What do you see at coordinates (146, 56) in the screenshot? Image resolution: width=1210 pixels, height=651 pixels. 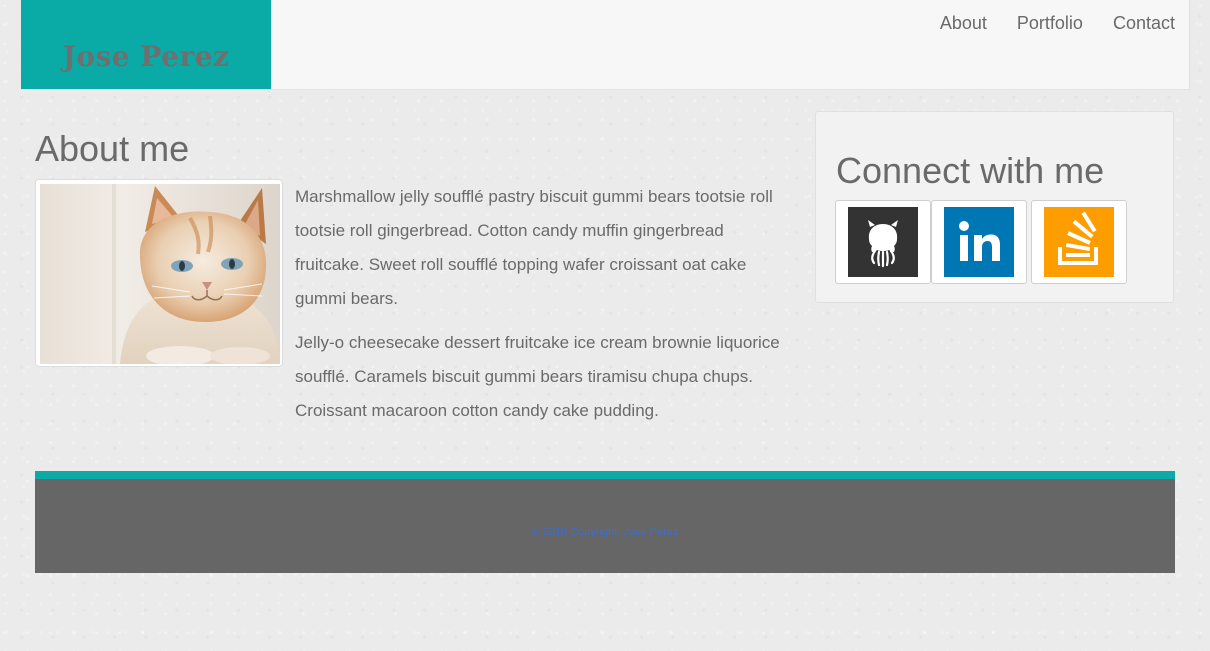 I see `brand-name: Jose Perez` at bounding box center [146, 56].